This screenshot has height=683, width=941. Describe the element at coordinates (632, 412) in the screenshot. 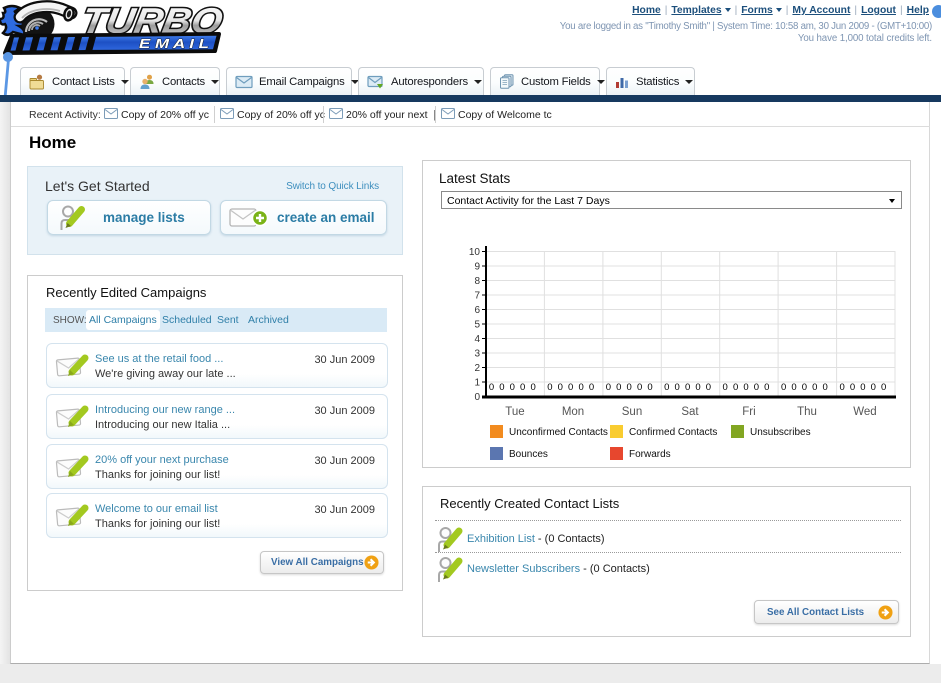

I see `svg-text: Sun` at that location.